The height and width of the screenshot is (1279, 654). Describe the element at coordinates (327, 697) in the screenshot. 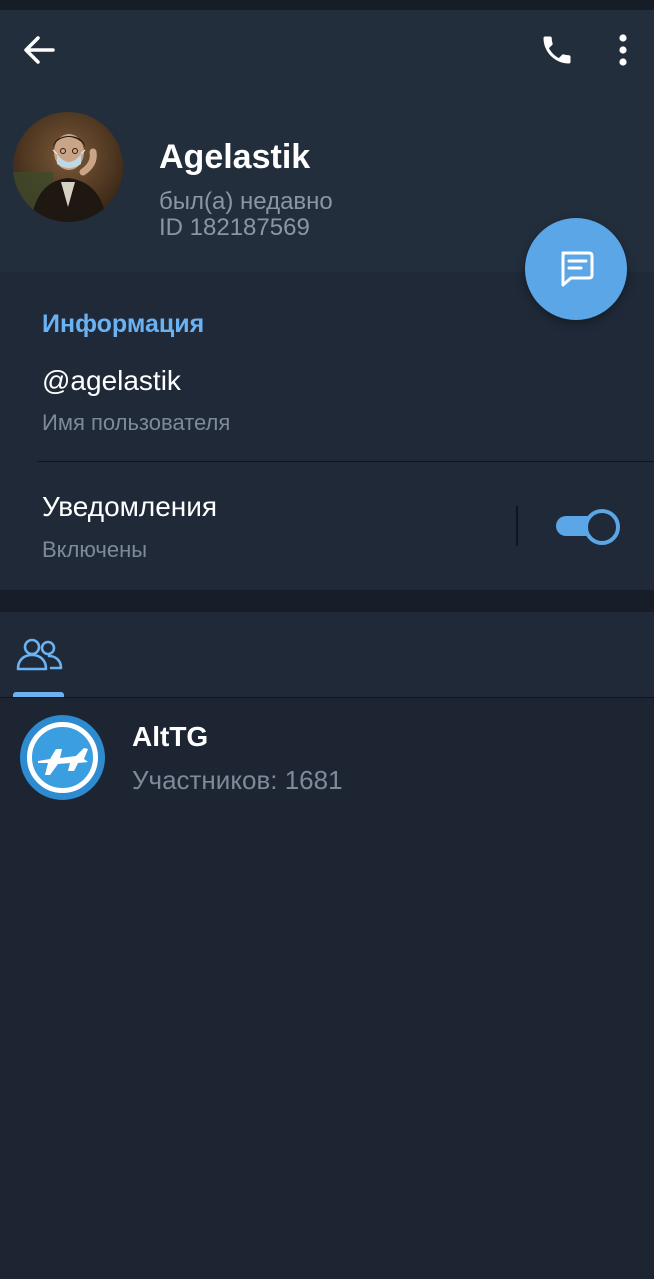

I see `tabs-divider` at that location.